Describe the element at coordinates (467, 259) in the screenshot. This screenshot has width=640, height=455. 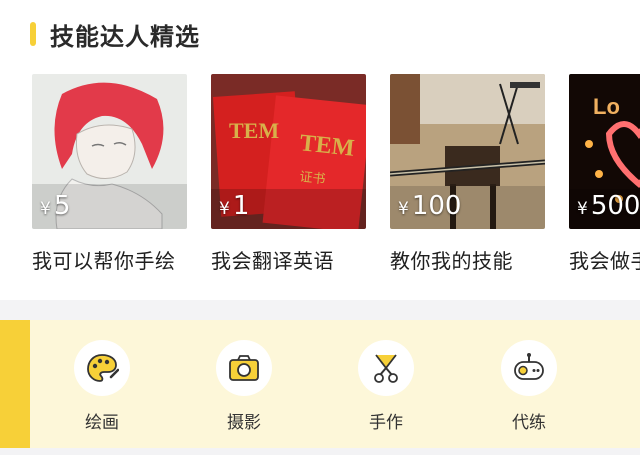
I see `skill-card-title: 教你我的技能` at that location.